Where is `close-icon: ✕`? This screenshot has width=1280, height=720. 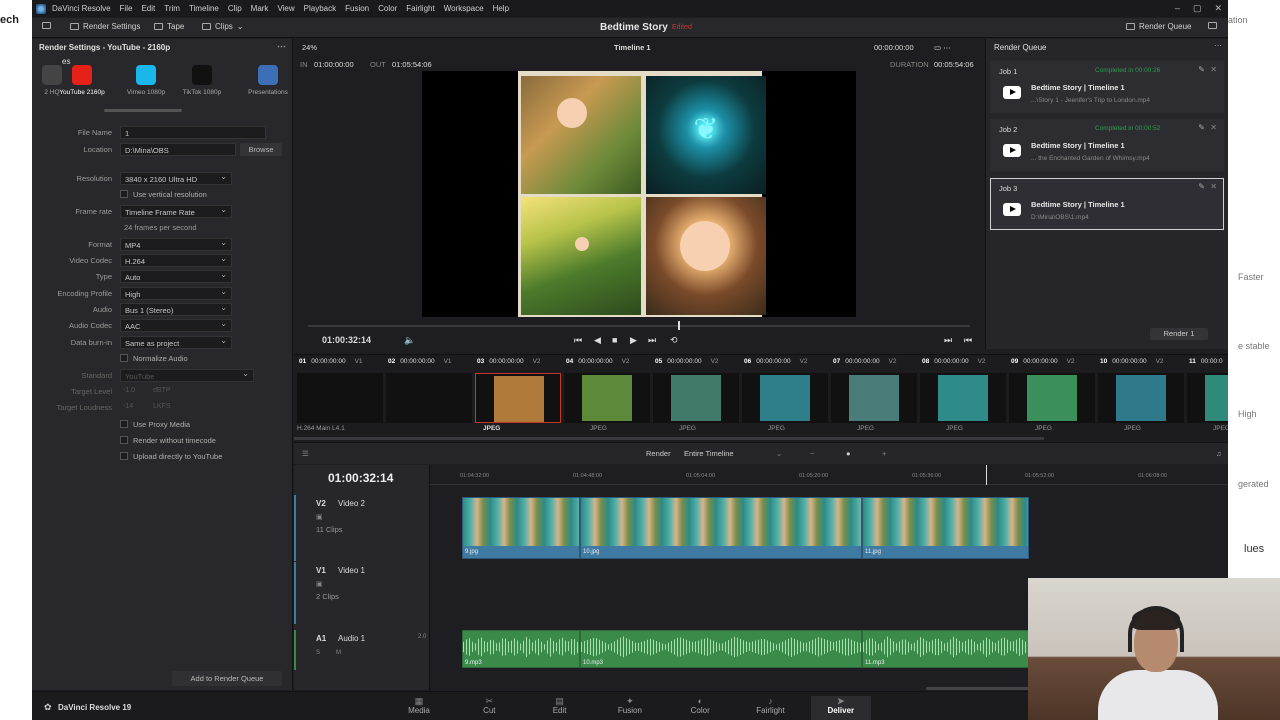 close-icon: ✕ is located at coordinates (1218, 8).